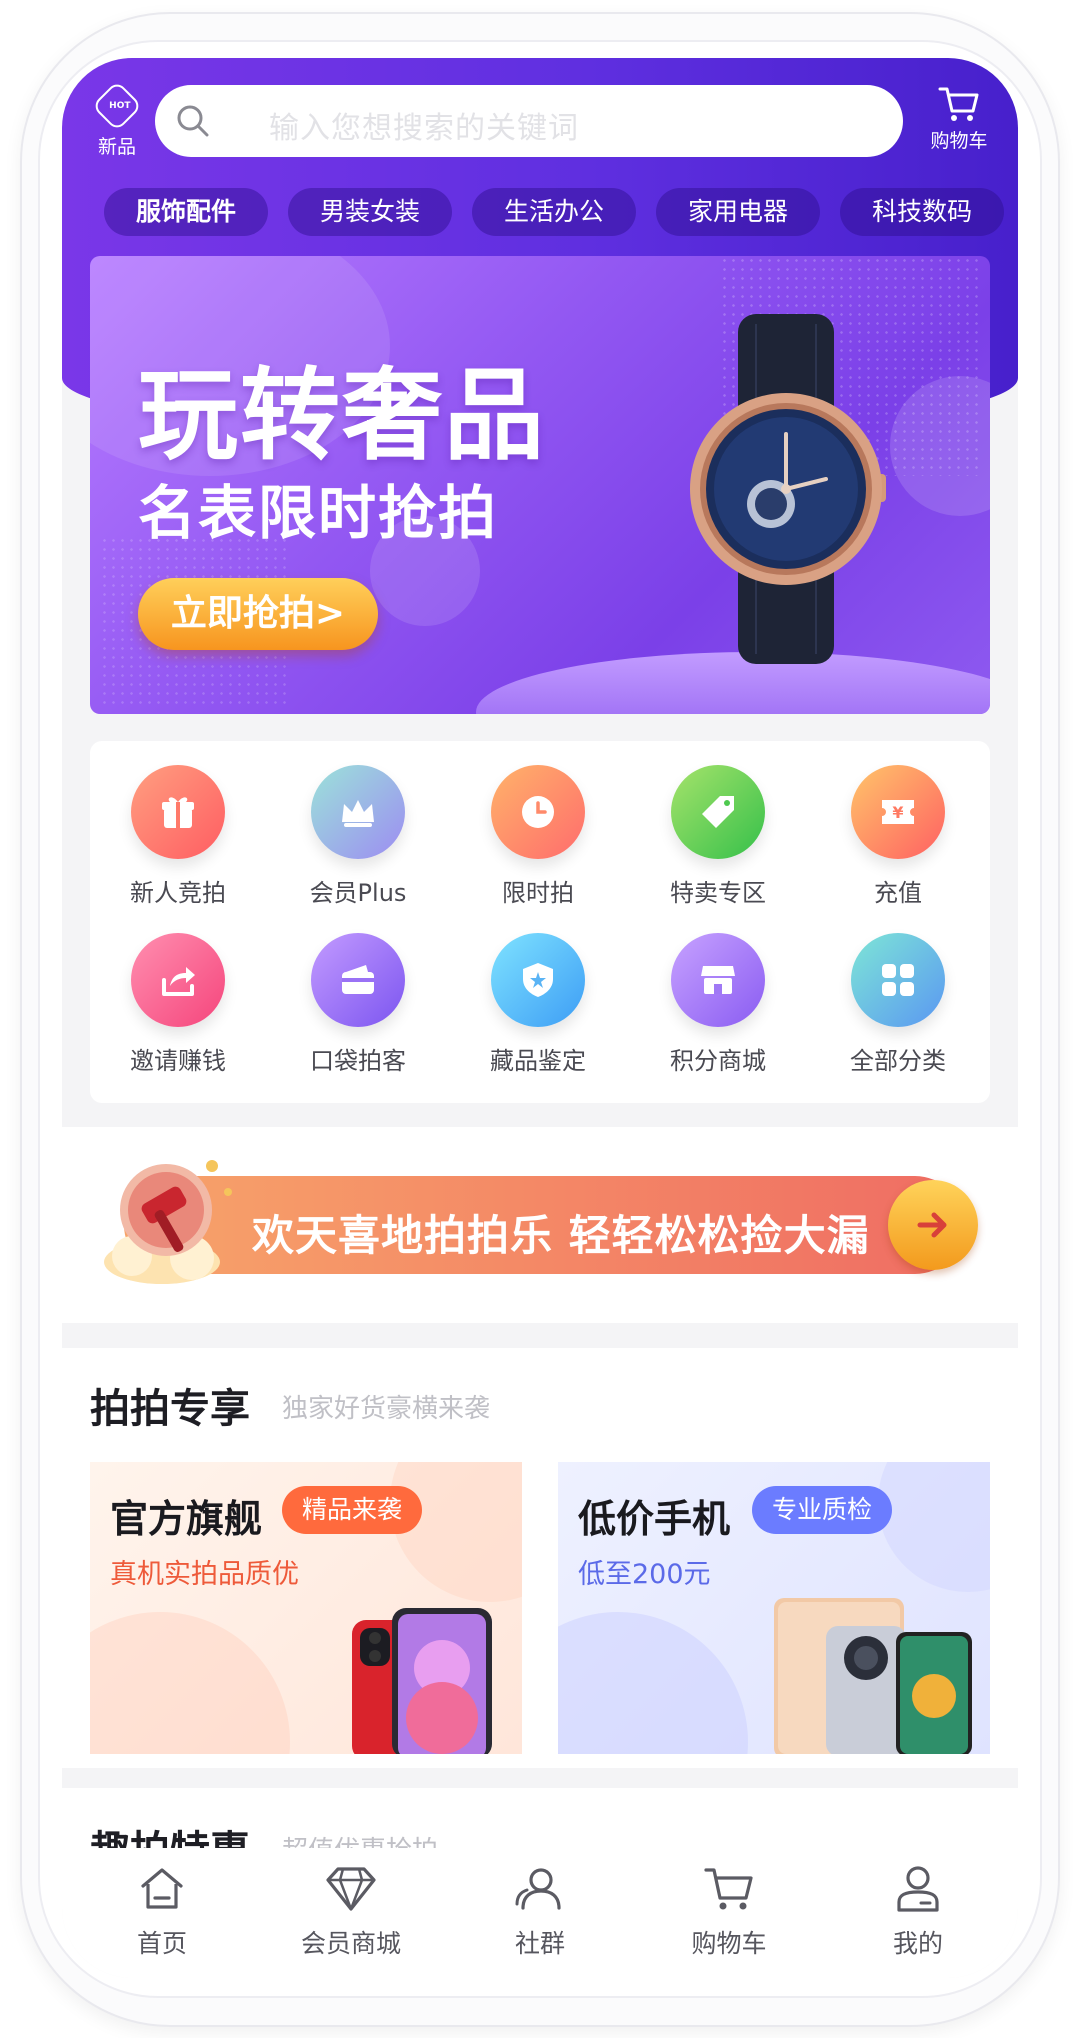 The width and height of the screenshot is (1080, 2038). I want to click on grid-label: 限时拍, so click(538, 893).